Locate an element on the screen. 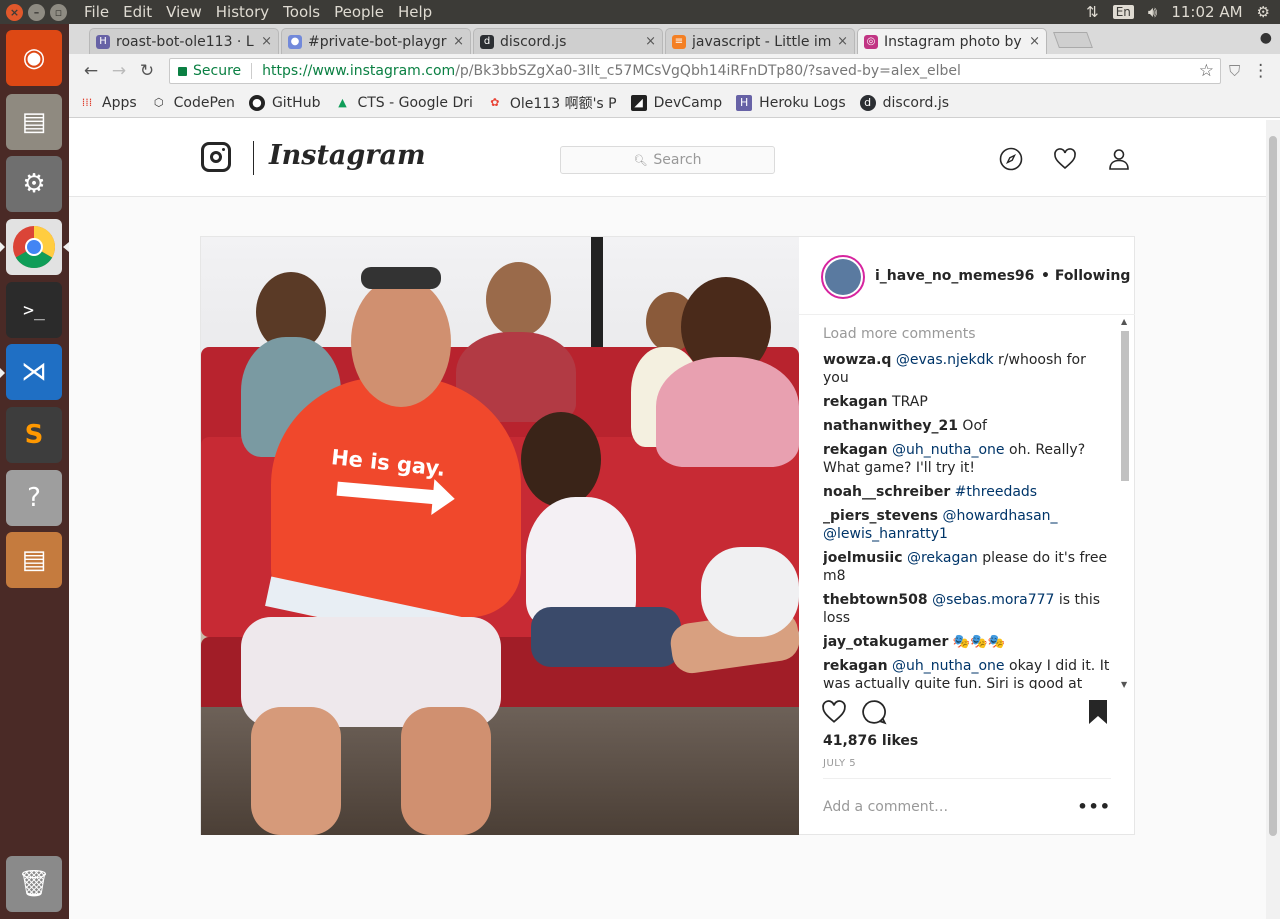 The width and height of the screenshot is (1280, 919). instagram-icon: ◎ is located at coordinates (871, 41).